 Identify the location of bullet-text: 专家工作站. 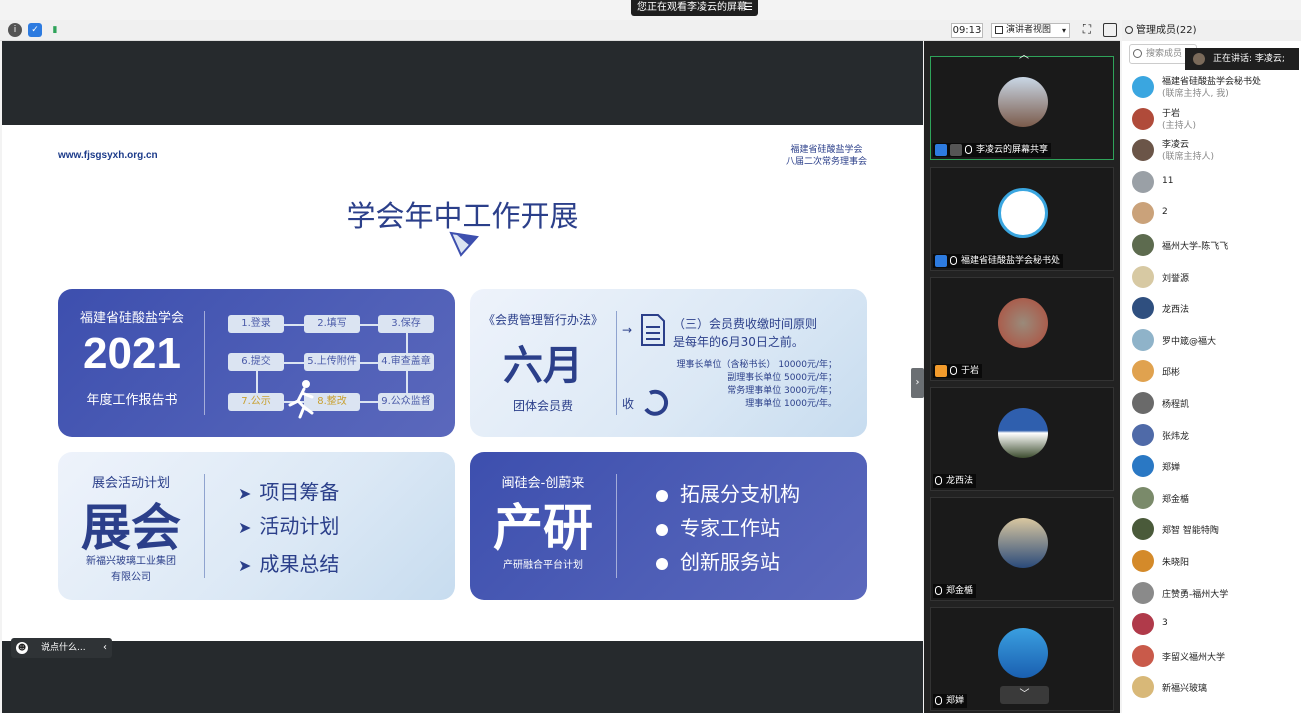
(730, 528).